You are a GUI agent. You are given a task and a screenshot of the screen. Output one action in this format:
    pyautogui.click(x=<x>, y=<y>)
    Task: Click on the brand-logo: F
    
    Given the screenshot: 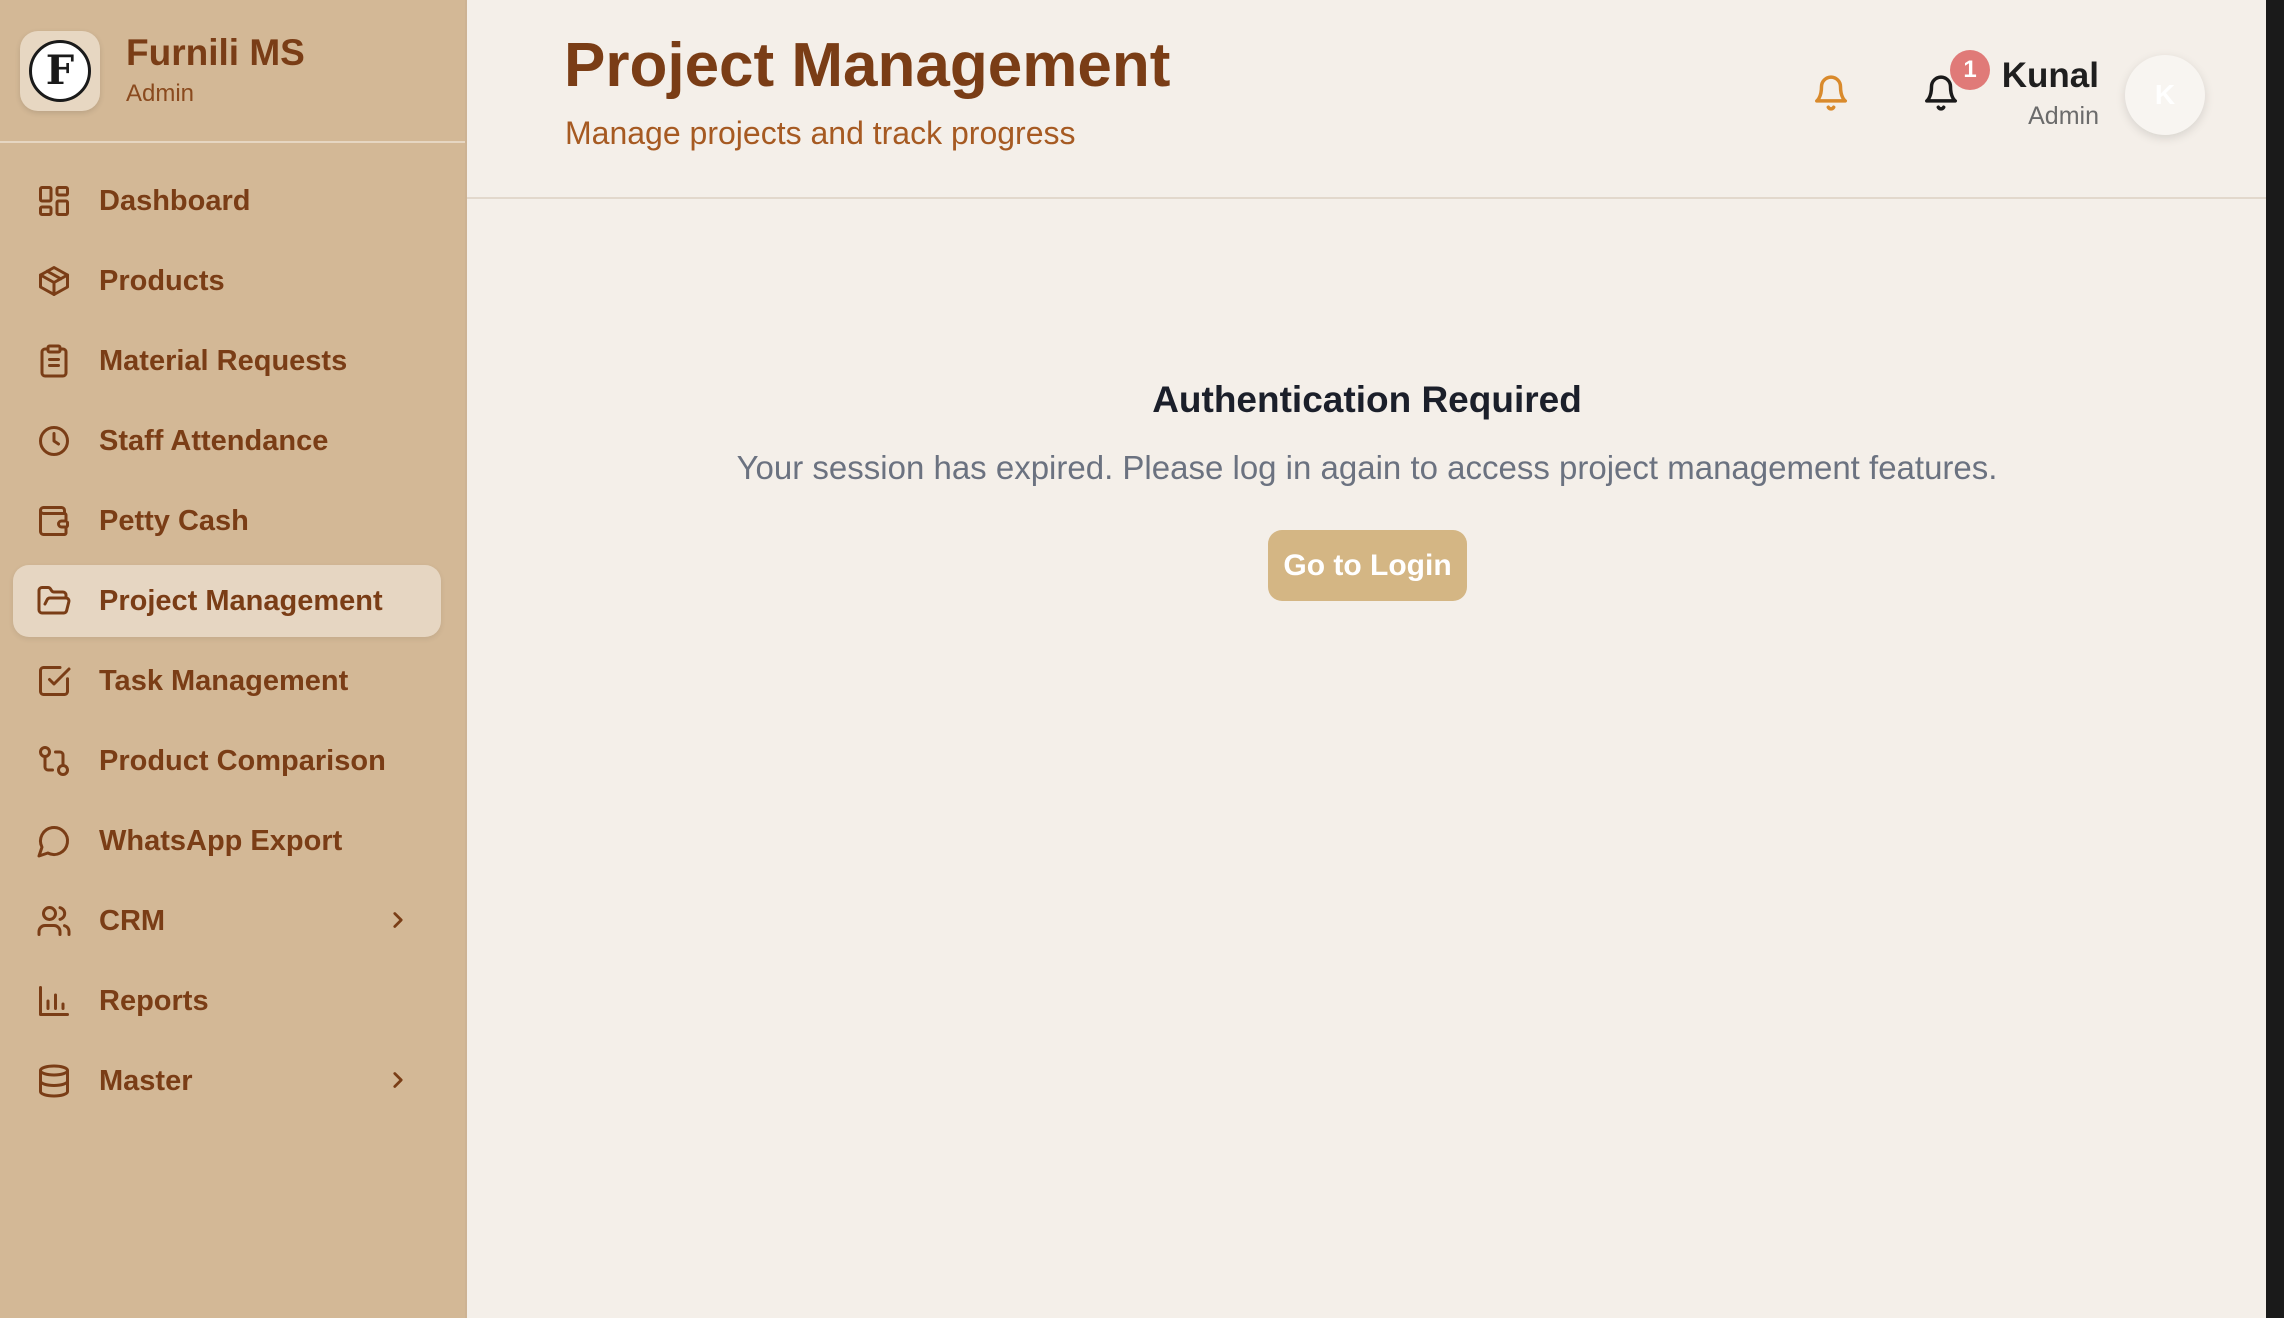 What is the action you would take?
    pyautogui.click(x=60, y=70)
    